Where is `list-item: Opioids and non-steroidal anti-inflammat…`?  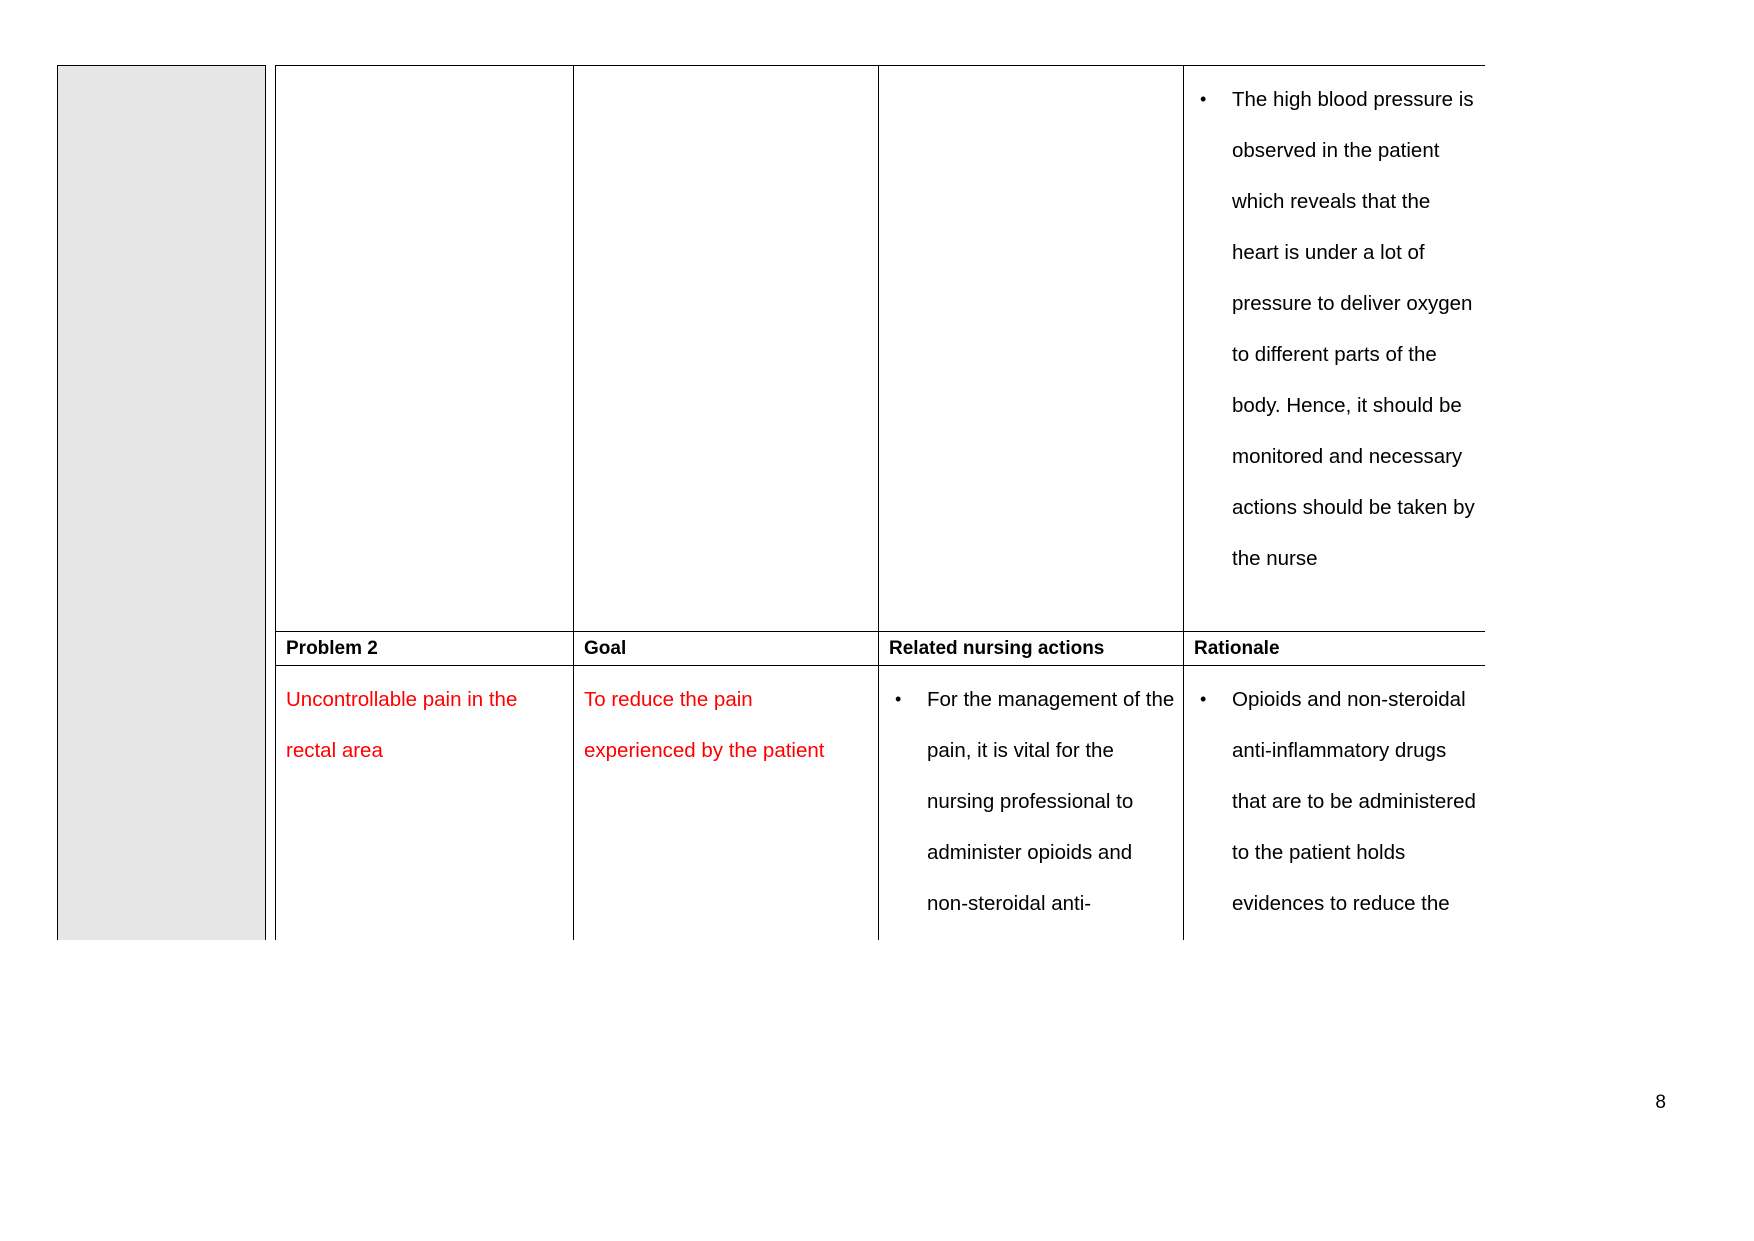
list-item: Opioids and non-steroidal anti-inflammat… is located at coordinates (1335, 801).